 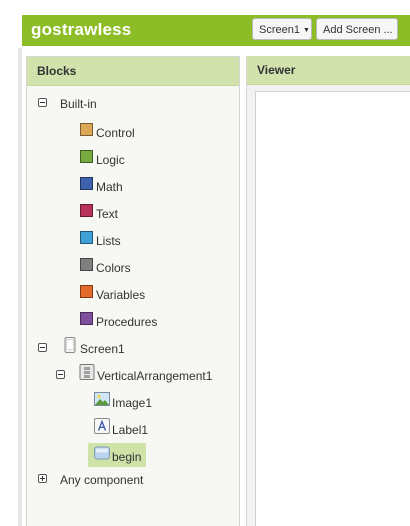 I want to click on tree-item-control: Control, so click(x=115, y=133).